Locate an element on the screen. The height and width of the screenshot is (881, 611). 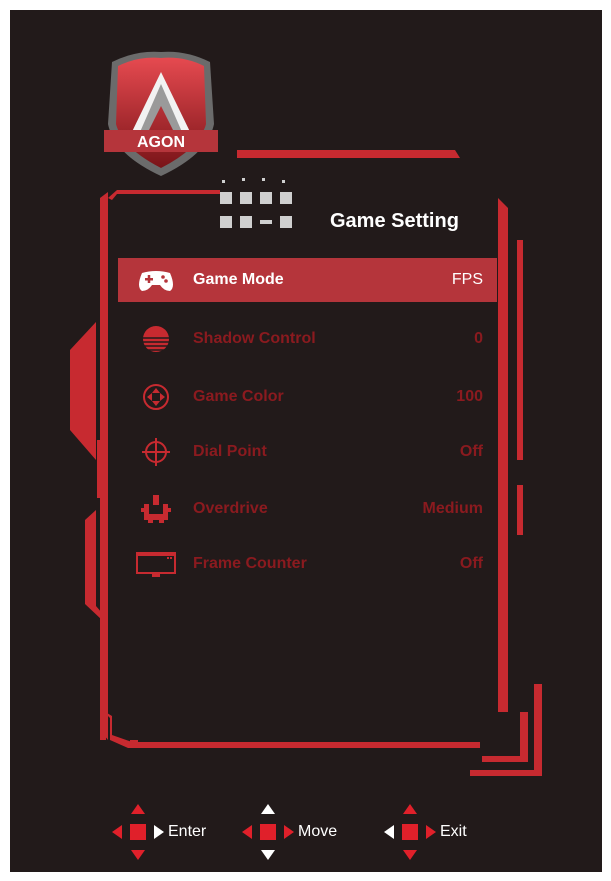
menu-item-label: Shadow Control is located at coordinates (254, 338).